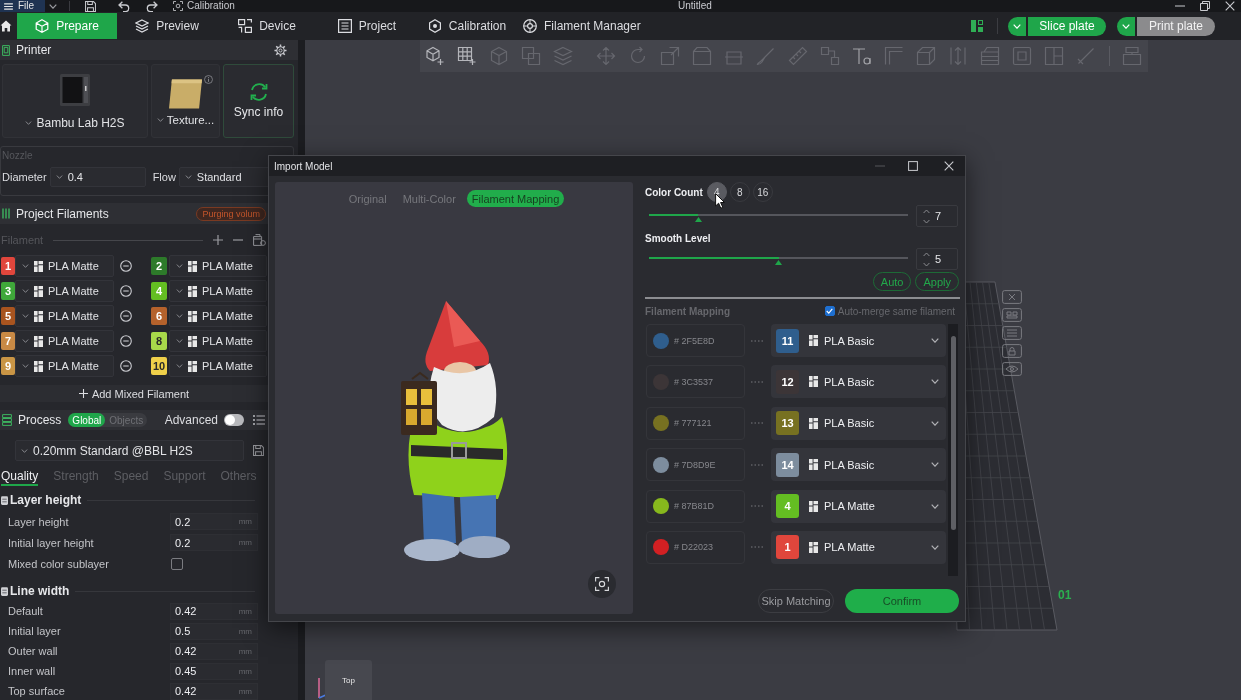 Image resolution: width=1241 pixels, height=700 pixels. I want to click on grid-box-icon, so click(1012, 315).